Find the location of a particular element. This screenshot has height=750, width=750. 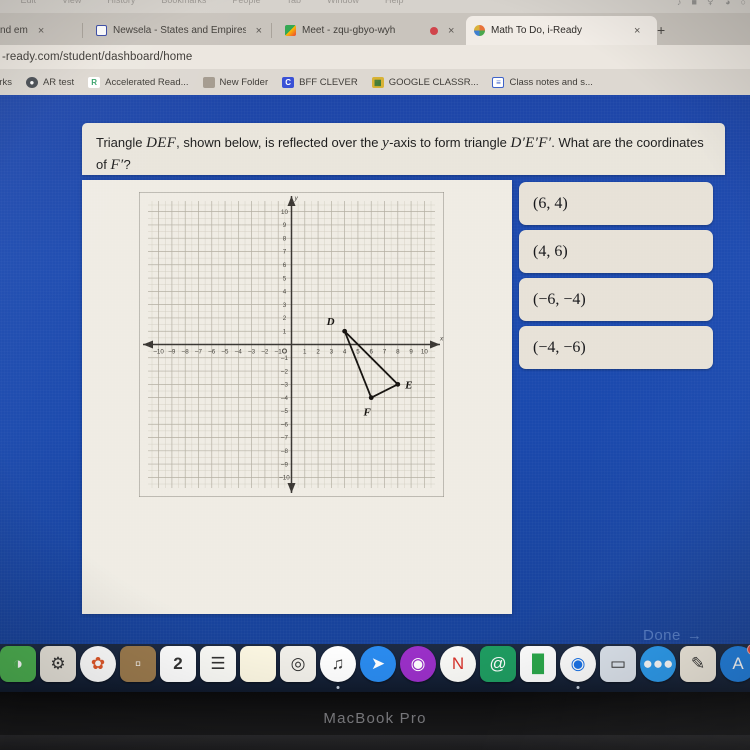

svg-text: 3 is located at coordinates (332, 352).